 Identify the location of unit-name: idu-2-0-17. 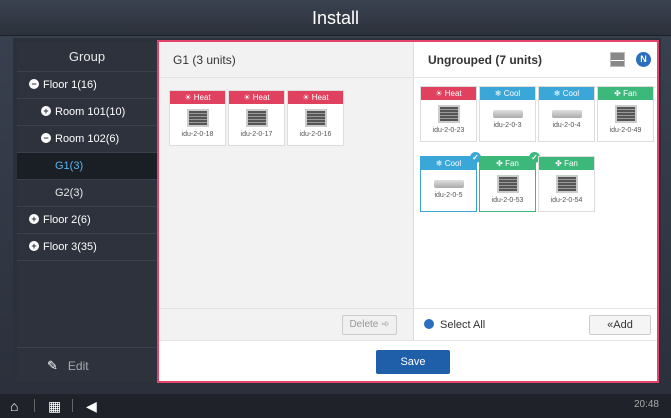
(256, 134).